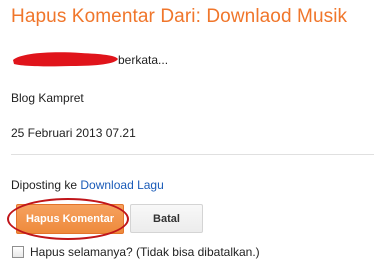  What do you see at coordinates (46, 185) in the screenshot?
I see `posted-to-prefix: Diposting ke` at bounding box center [46, 185].